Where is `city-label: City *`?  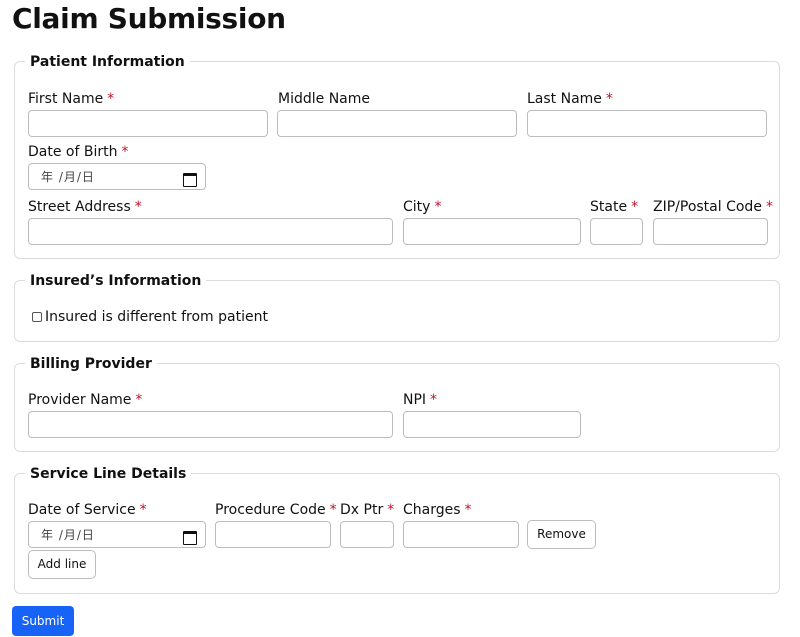
city-label: City * is located at coordinates (422, 207).